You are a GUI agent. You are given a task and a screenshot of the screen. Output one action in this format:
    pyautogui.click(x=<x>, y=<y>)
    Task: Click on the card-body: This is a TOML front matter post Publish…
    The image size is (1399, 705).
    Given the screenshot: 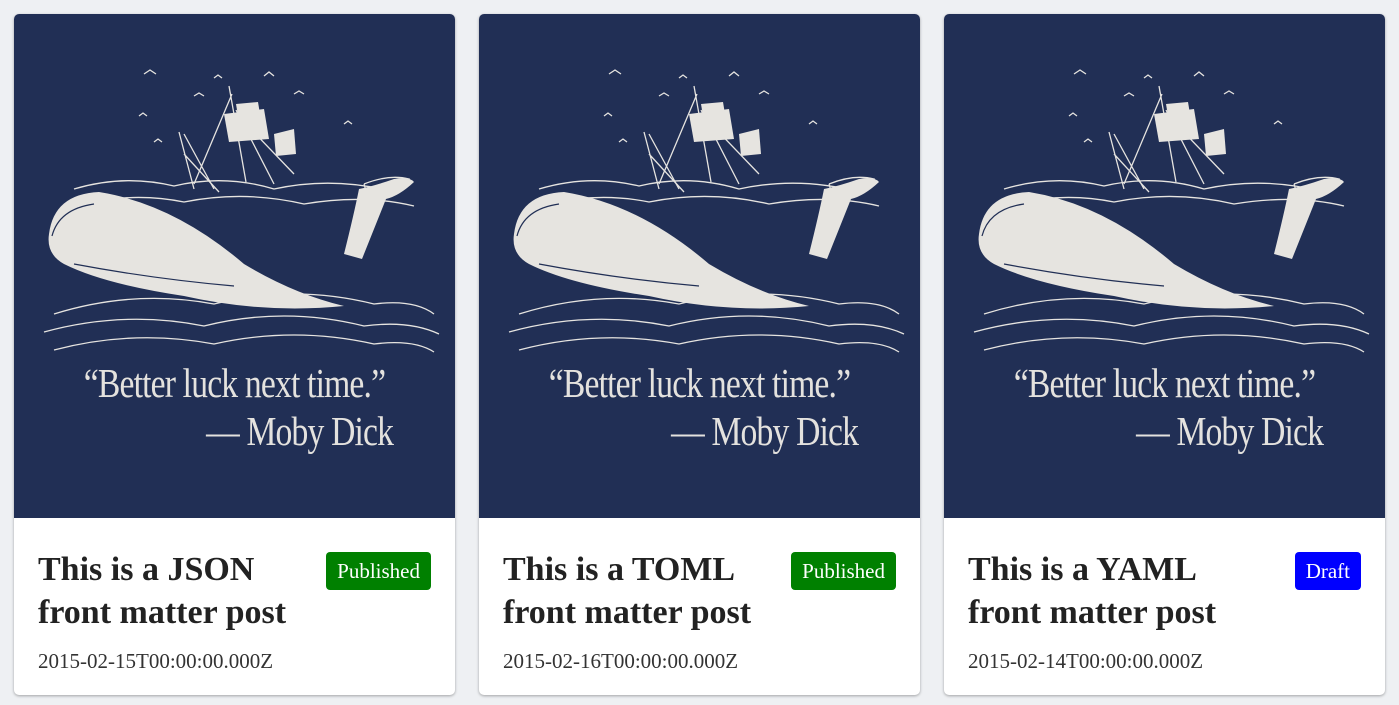 What is the action you would take?
    pyautogui.click(x=699, y=606)
    